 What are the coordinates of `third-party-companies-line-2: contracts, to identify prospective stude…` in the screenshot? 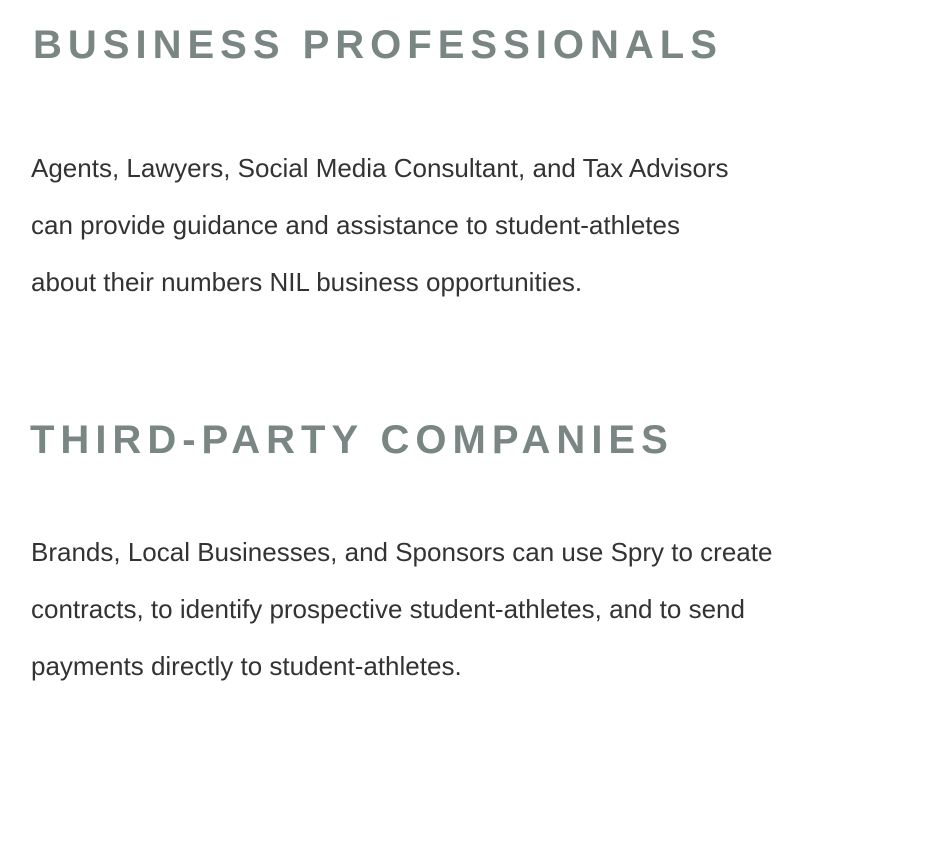 It's located at (388, 609).